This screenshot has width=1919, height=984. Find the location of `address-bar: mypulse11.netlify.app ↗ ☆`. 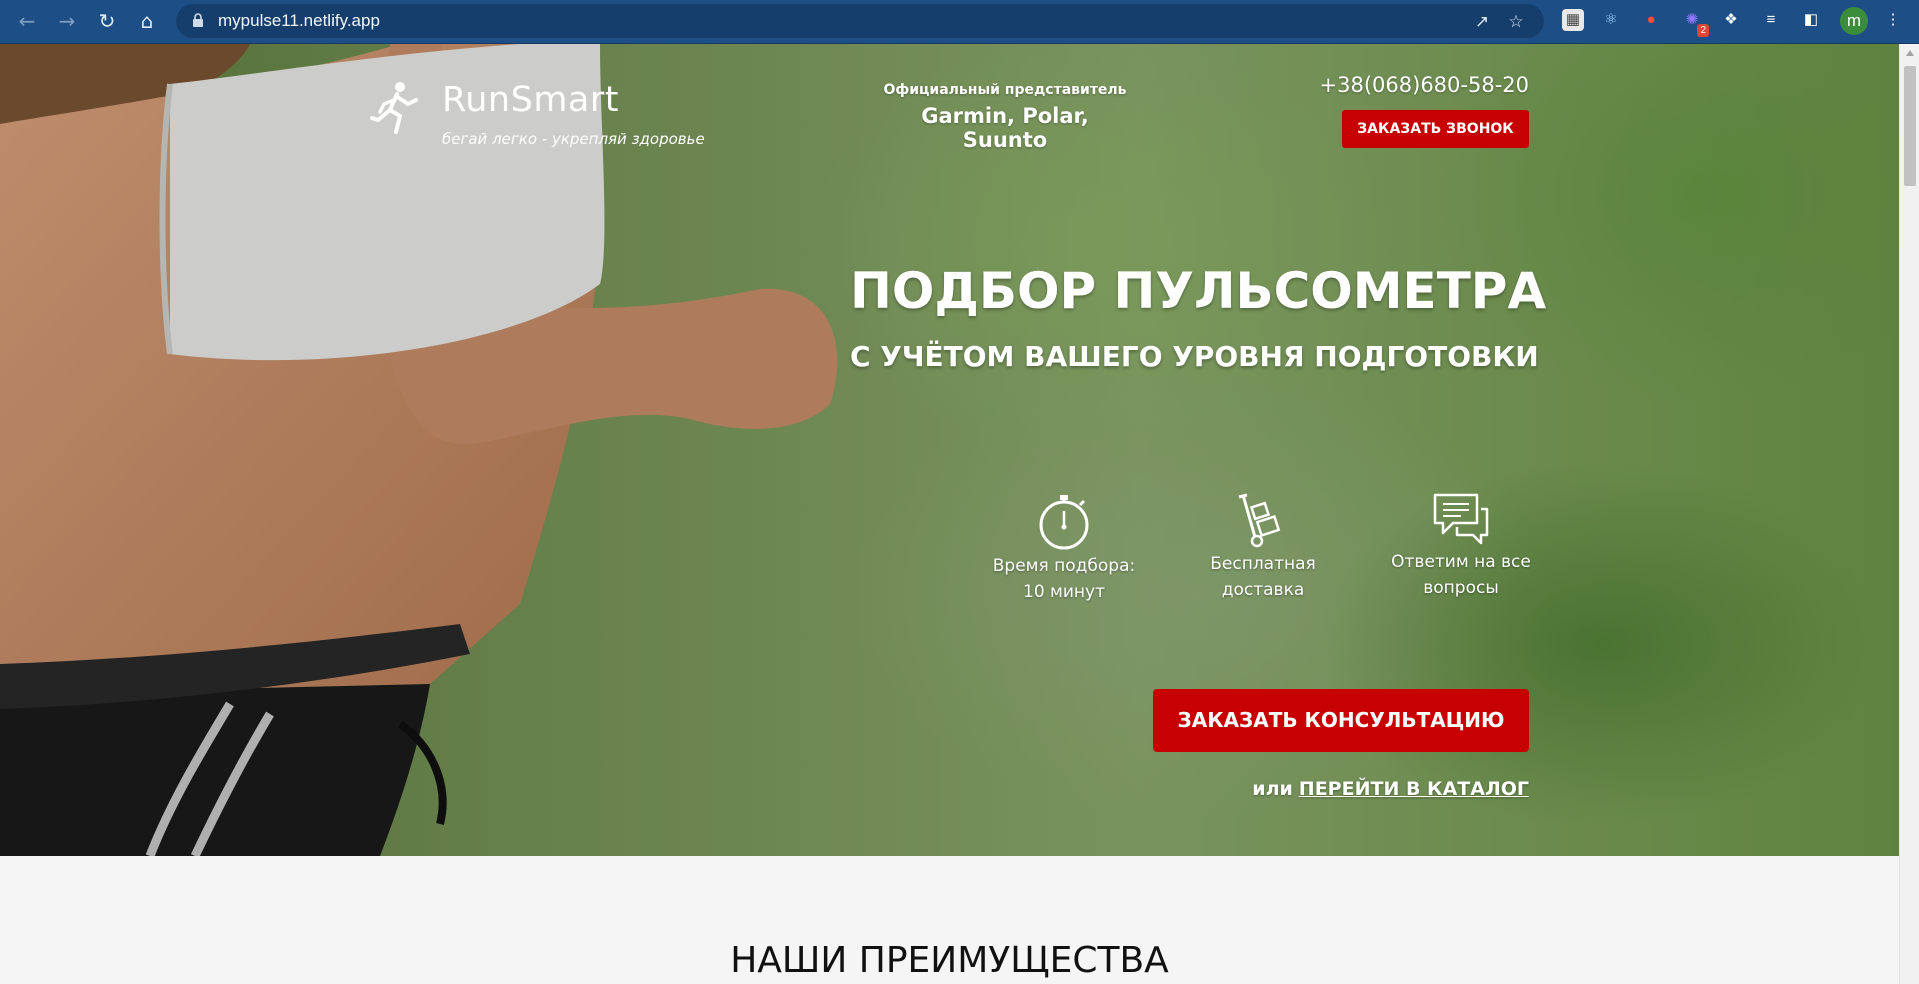

address-bar: mypulse11.netlify.app ↗ ☆ is located at coordinates (860, 21).